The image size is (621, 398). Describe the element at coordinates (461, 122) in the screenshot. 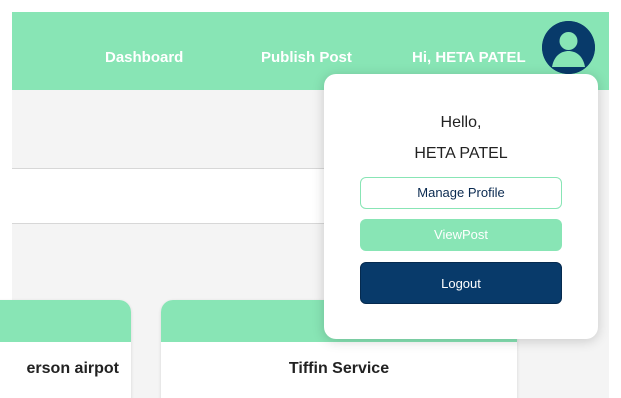

I see `dropdown-hello: Hello,` at that location.